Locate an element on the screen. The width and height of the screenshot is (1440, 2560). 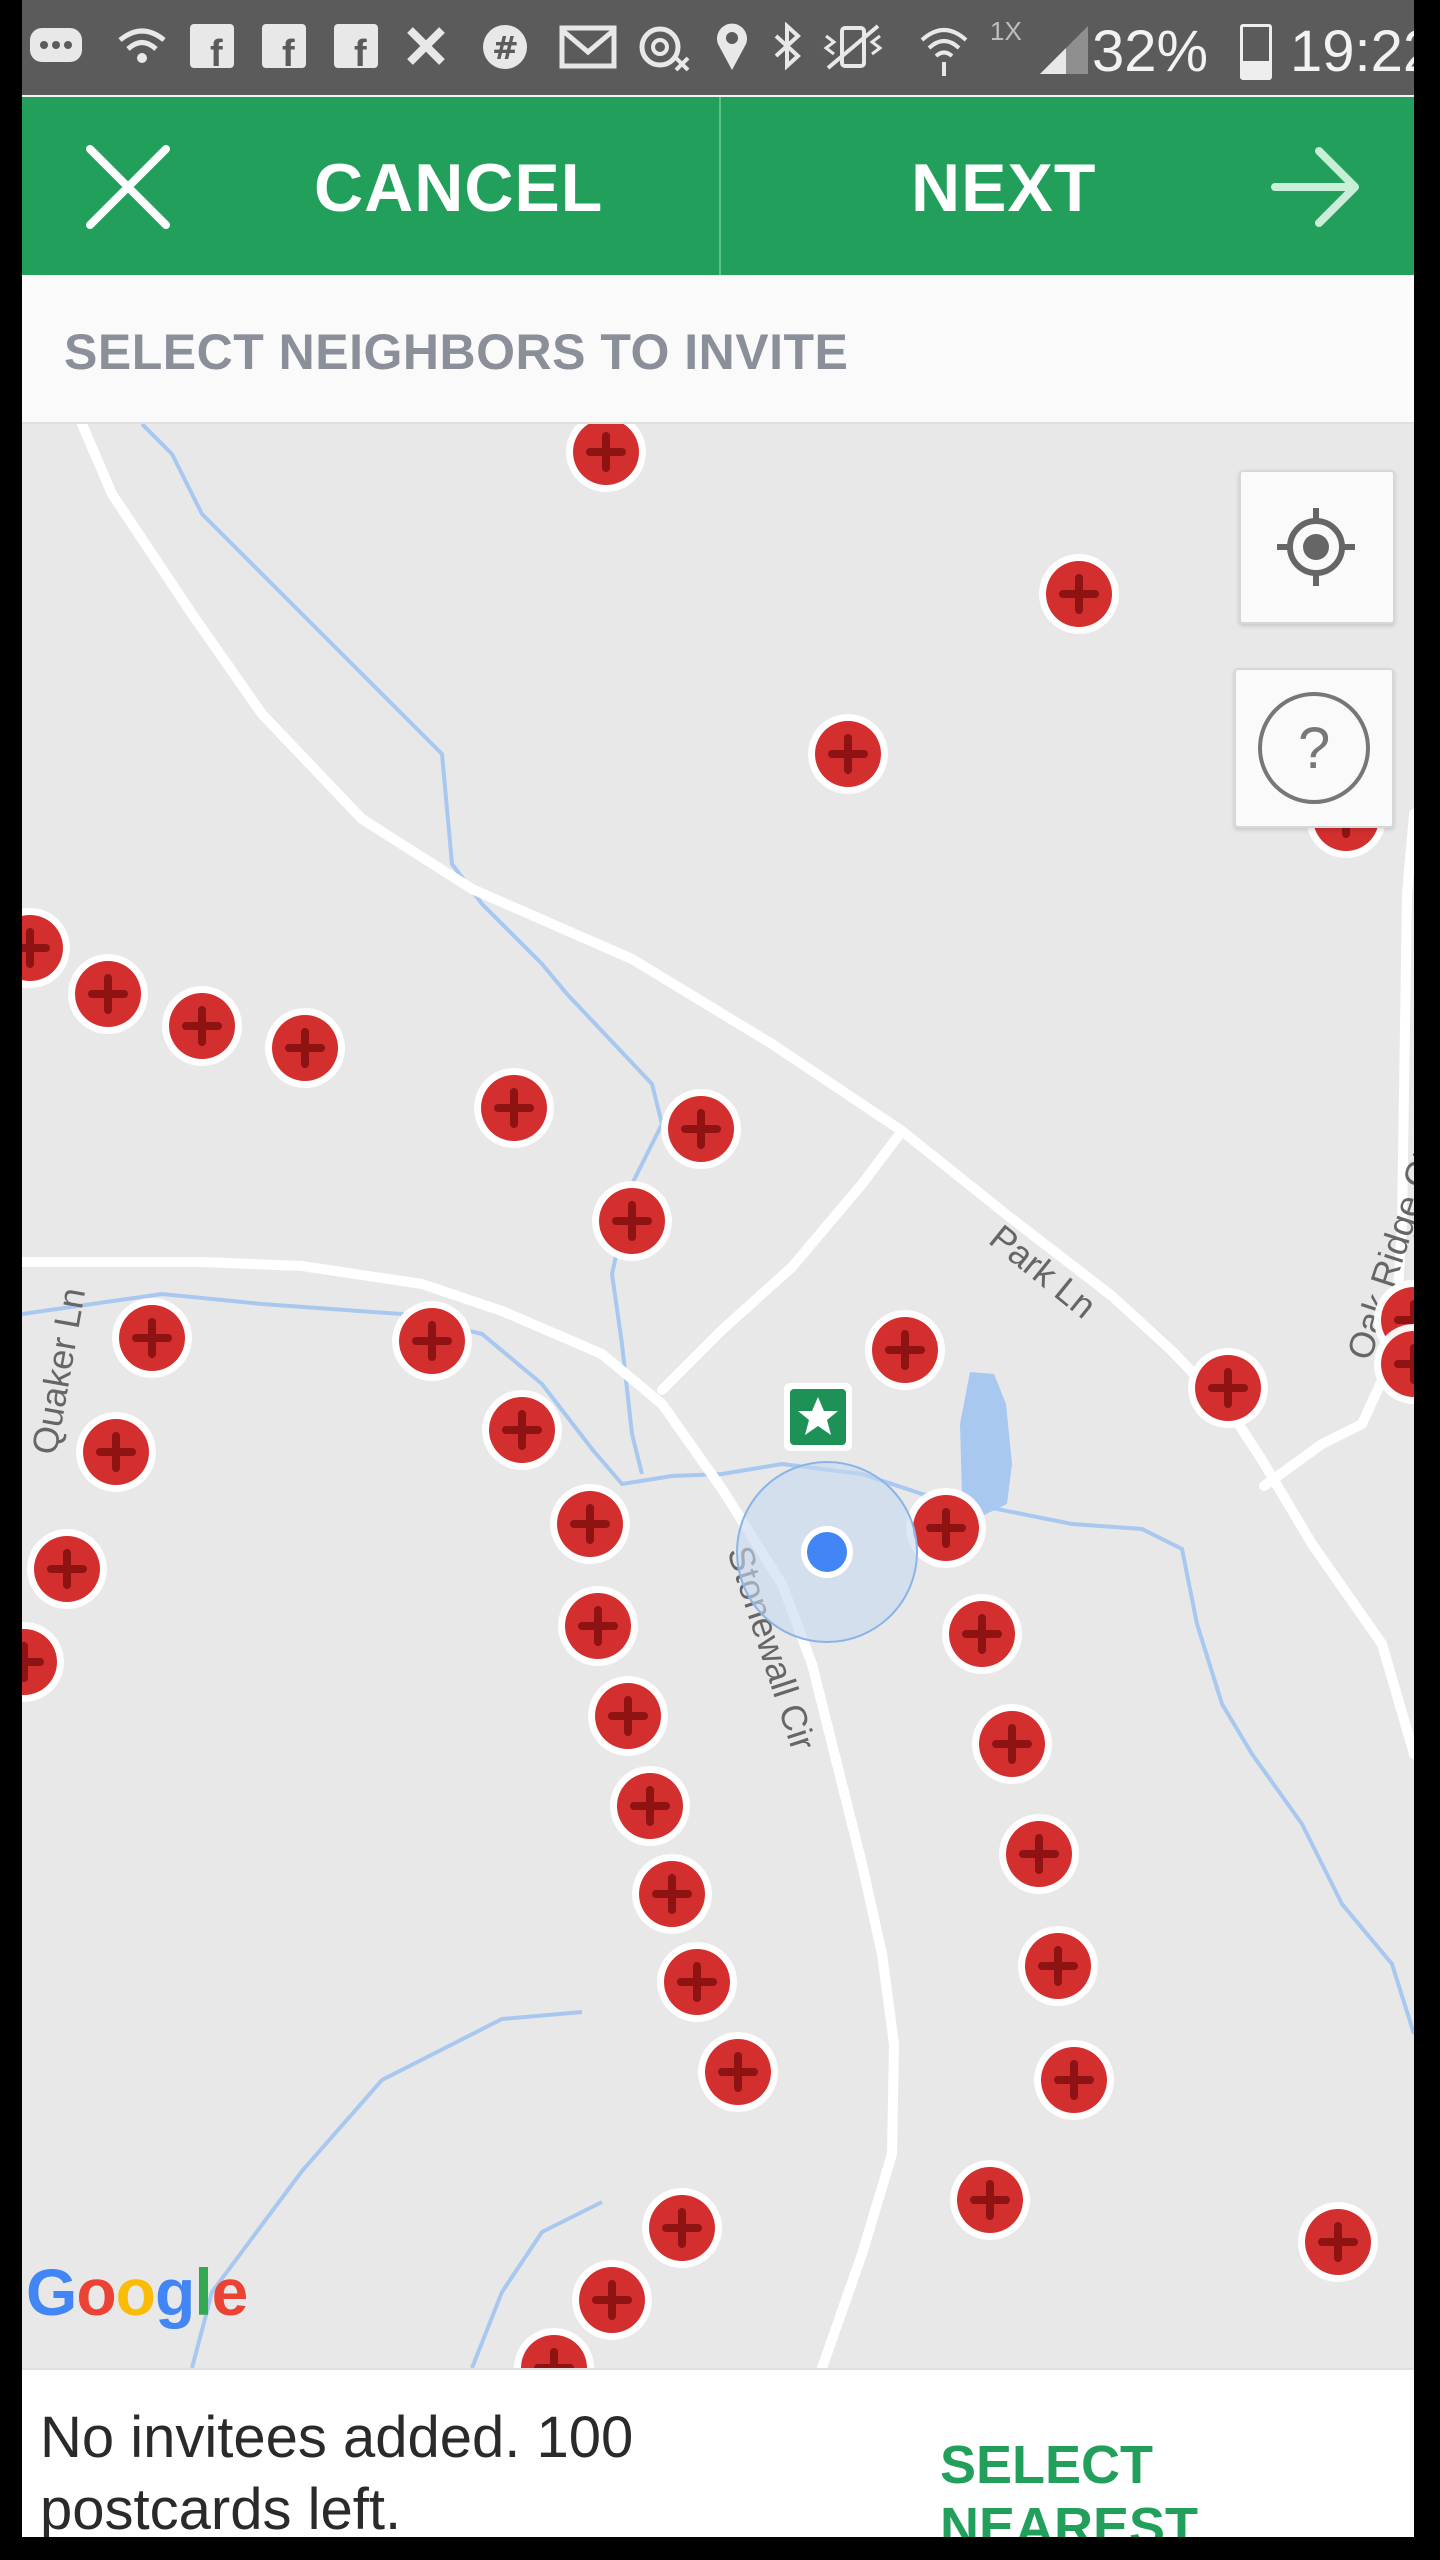
wifi-icon is located at coordinates (142, 51).